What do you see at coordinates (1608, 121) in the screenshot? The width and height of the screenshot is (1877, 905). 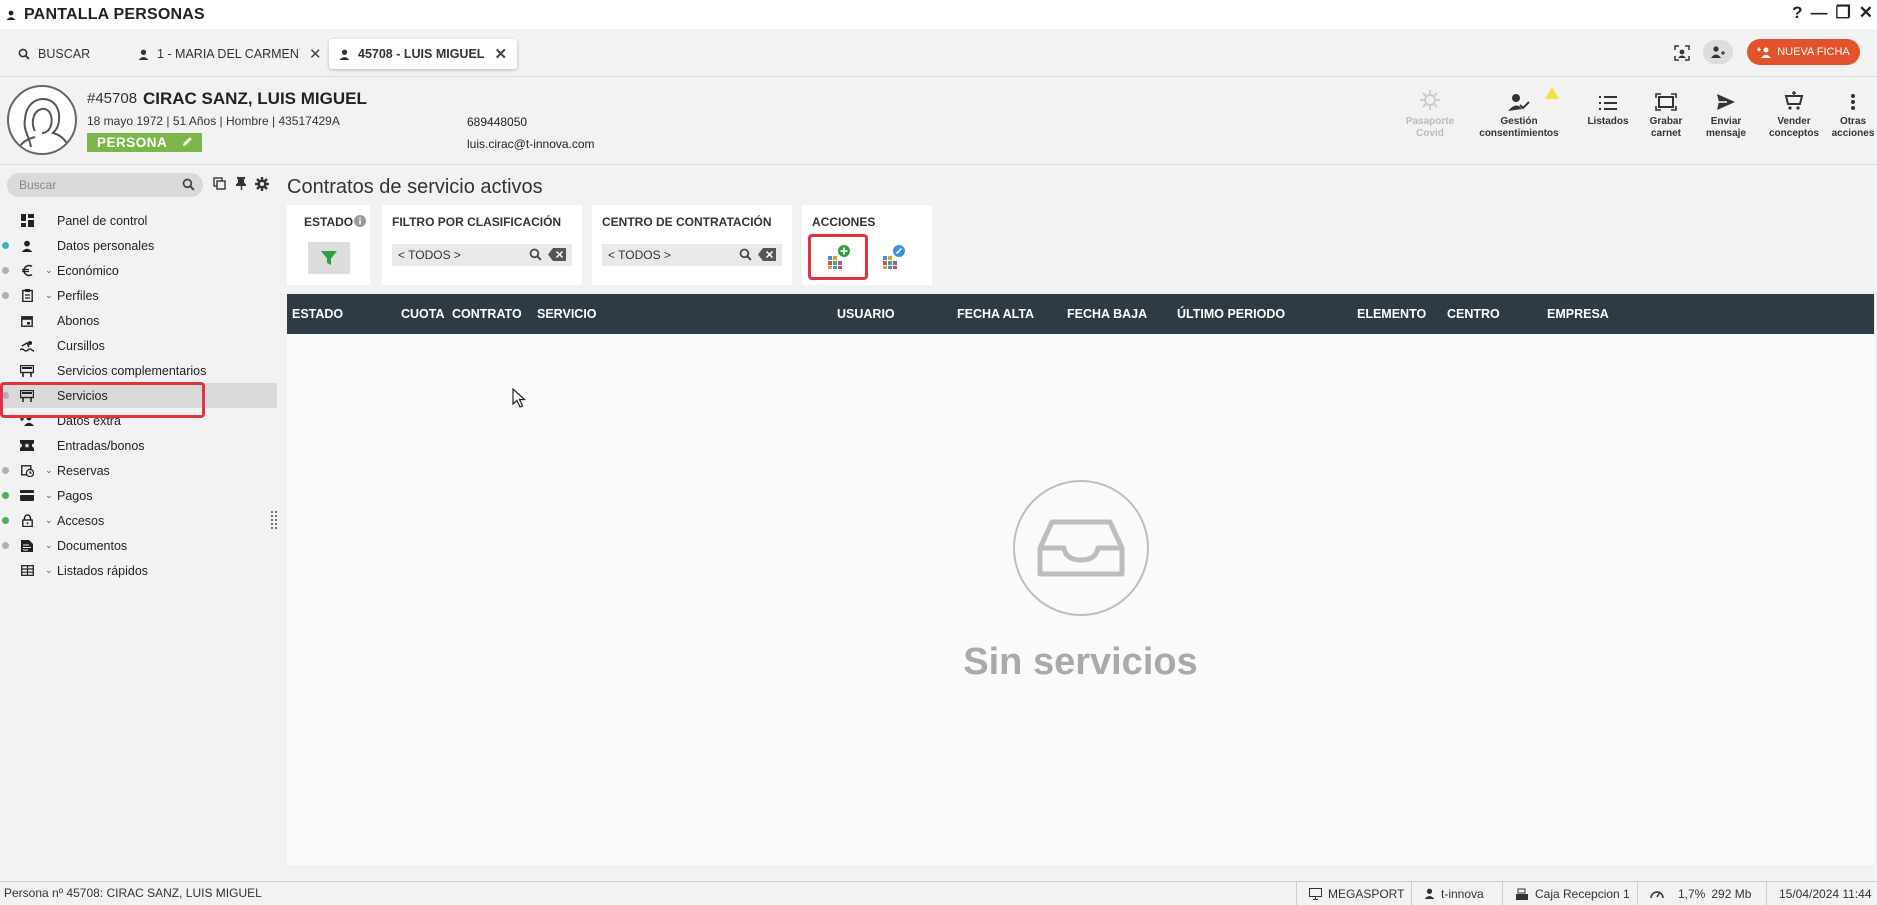 I see `action-line1: Listados` at bounding box center [1608, 121].